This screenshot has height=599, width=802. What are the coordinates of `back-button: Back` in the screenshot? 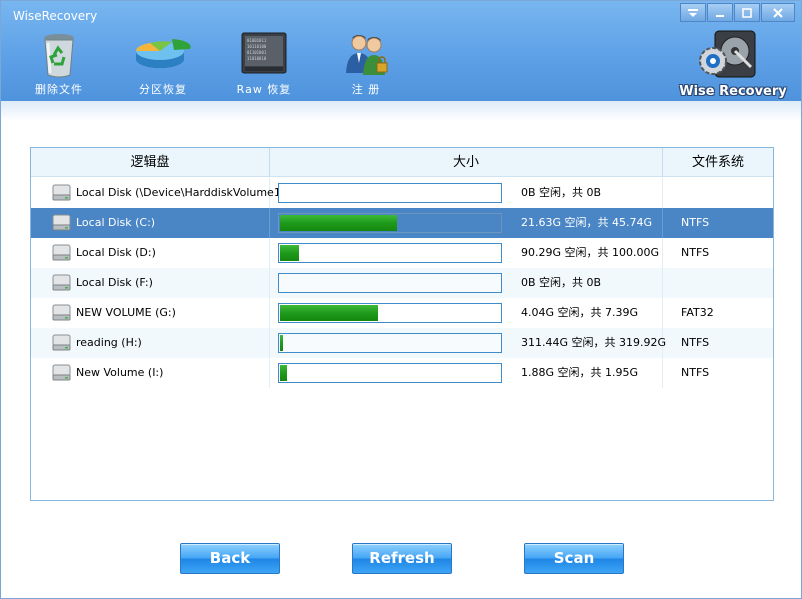 It's located at (230, 558).